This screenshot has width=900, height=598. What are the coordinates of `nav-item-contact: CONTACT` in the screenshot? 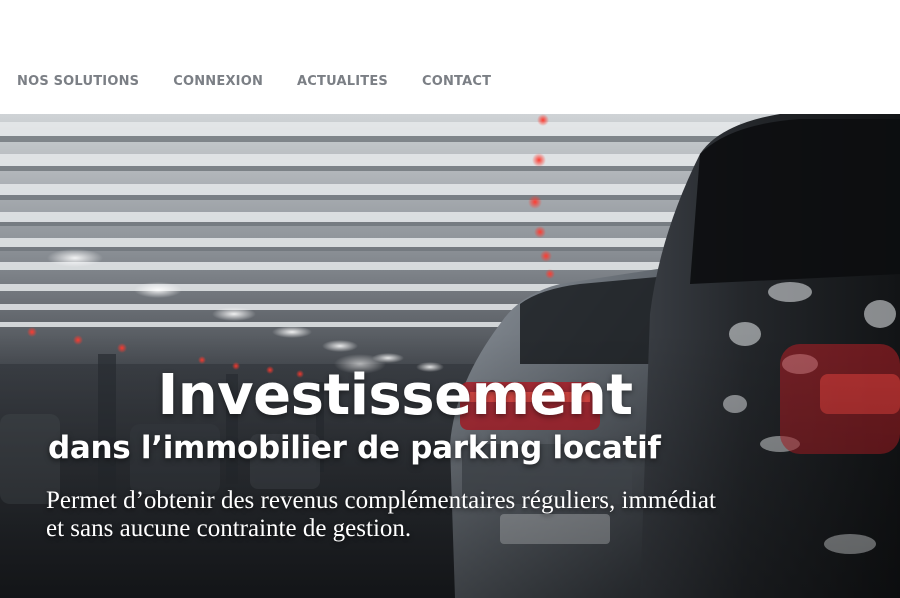 It's located at (456, 81).